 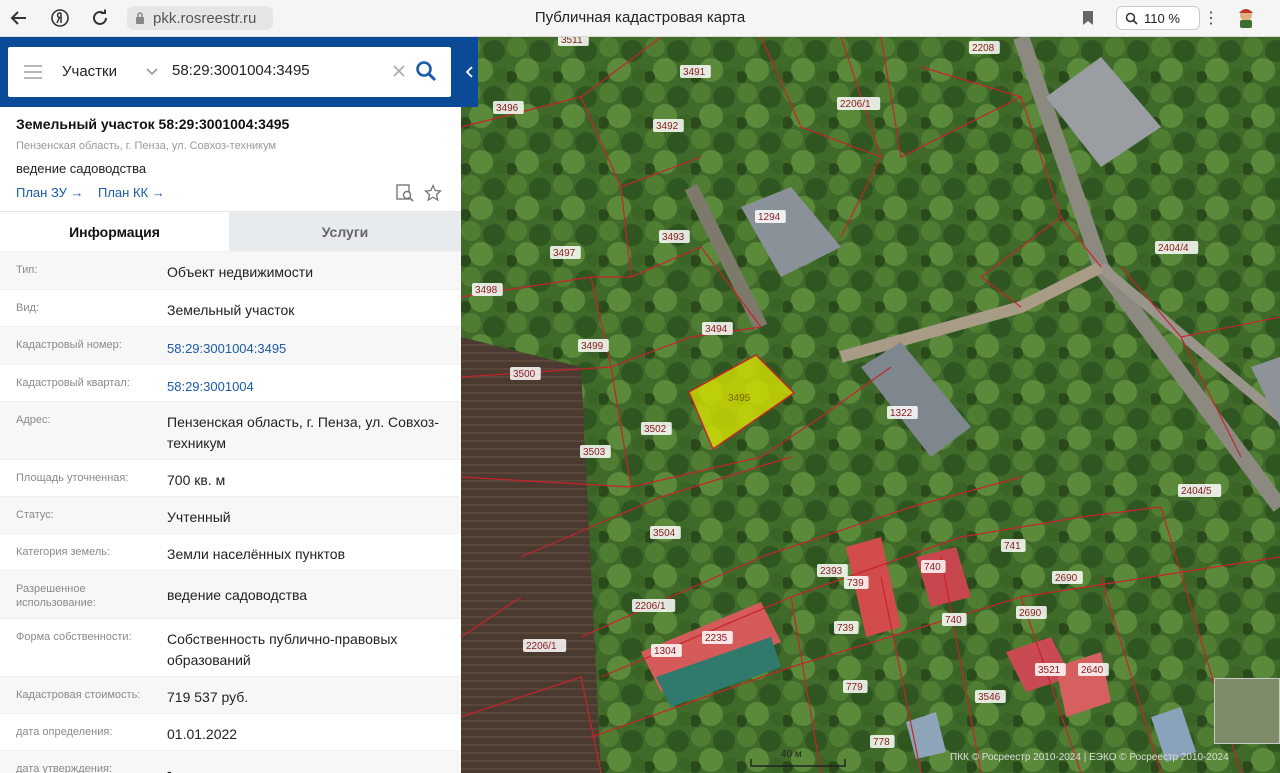 I want to click on plan-zu-link: План ЗУ →, so click(x=50, y=192).